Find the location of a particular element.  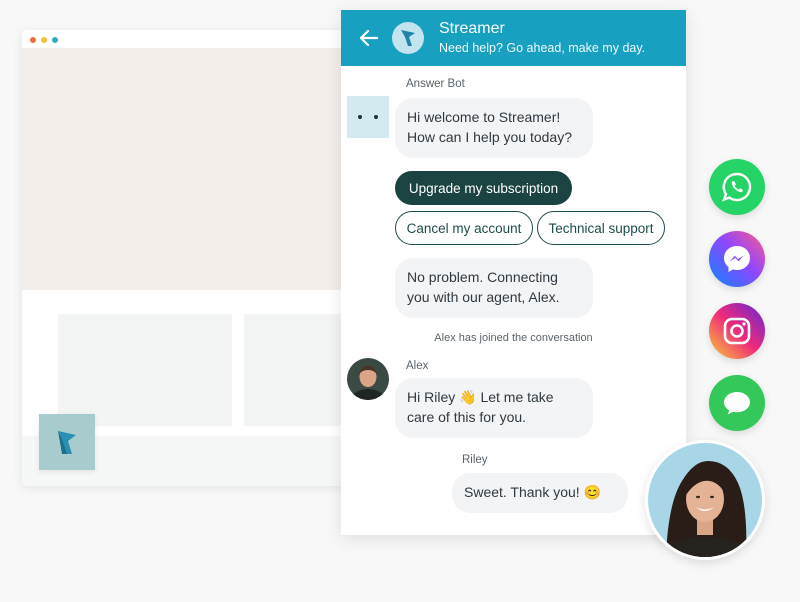

brand-logo-tile is located at coordinates (67, 442).